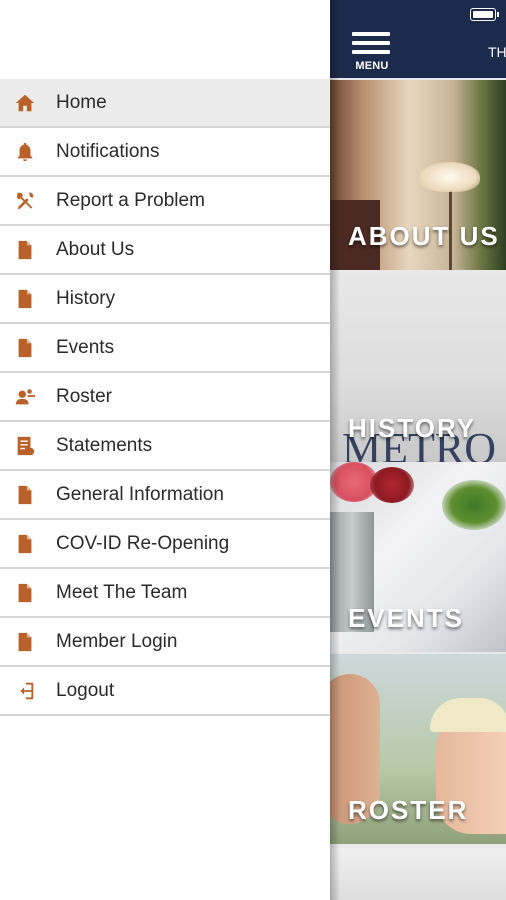  What do you see at coordinates (372, 66) in the screenshot?
I see `menu-label: MENU` at bounding box center [372, 66].